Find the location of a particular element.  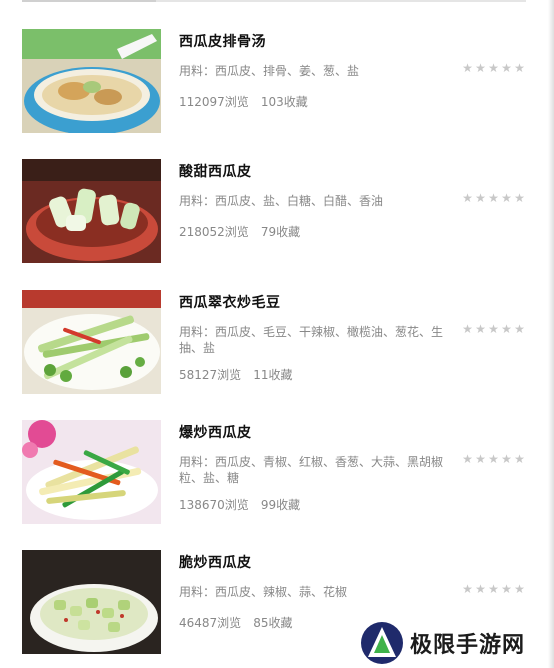

view-count: 46487浏览 is located at coordinates (210, 623).